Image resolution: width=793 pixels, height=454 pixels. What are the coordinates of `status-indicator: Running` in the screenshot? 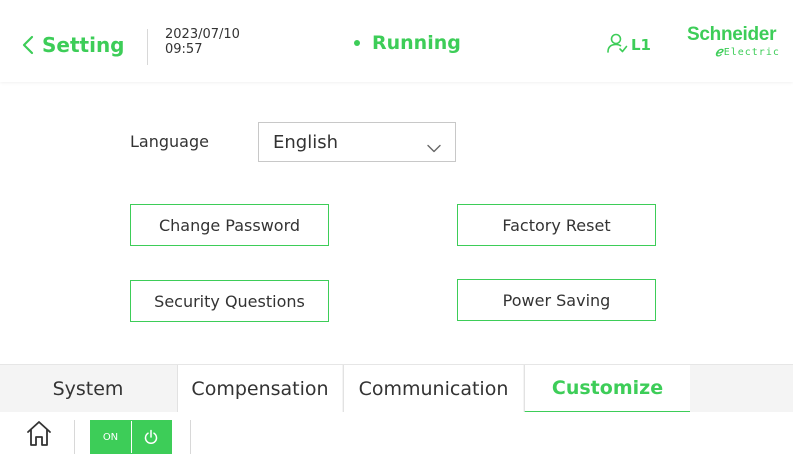 It's located at (407, 43).